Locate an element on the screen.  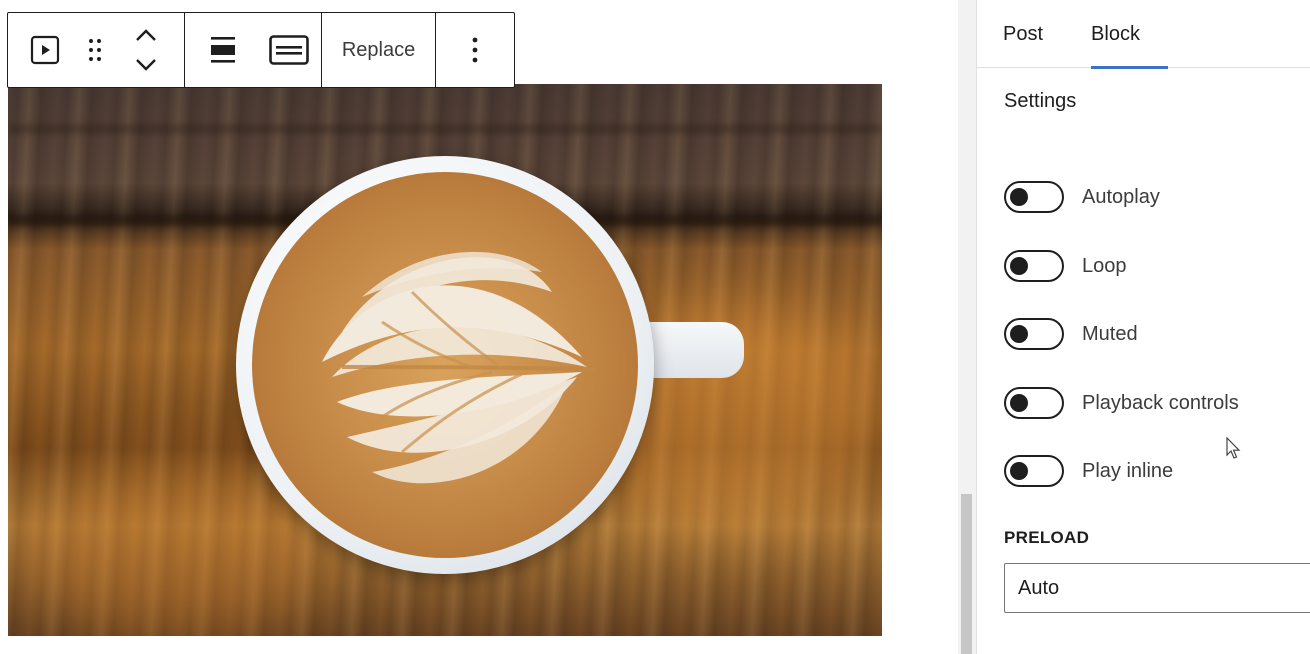
toggle-label: Muted is located at coordinates (1110, 333).